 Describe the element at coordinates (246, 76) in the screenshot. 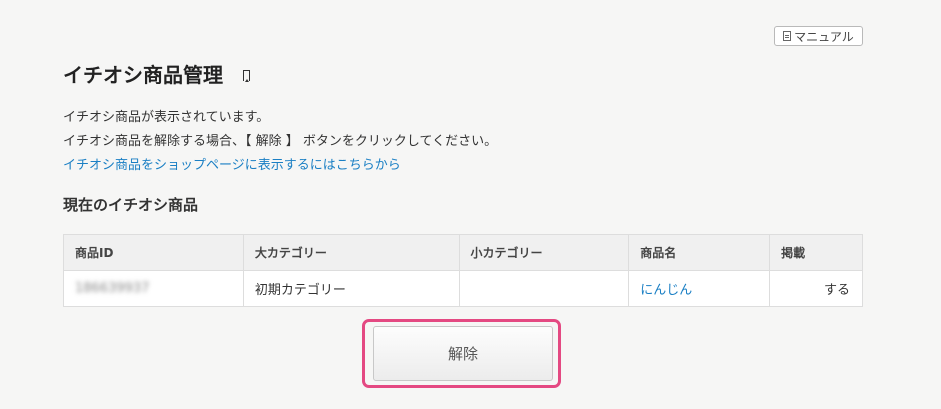

I see `bookmark-icon` at that location.